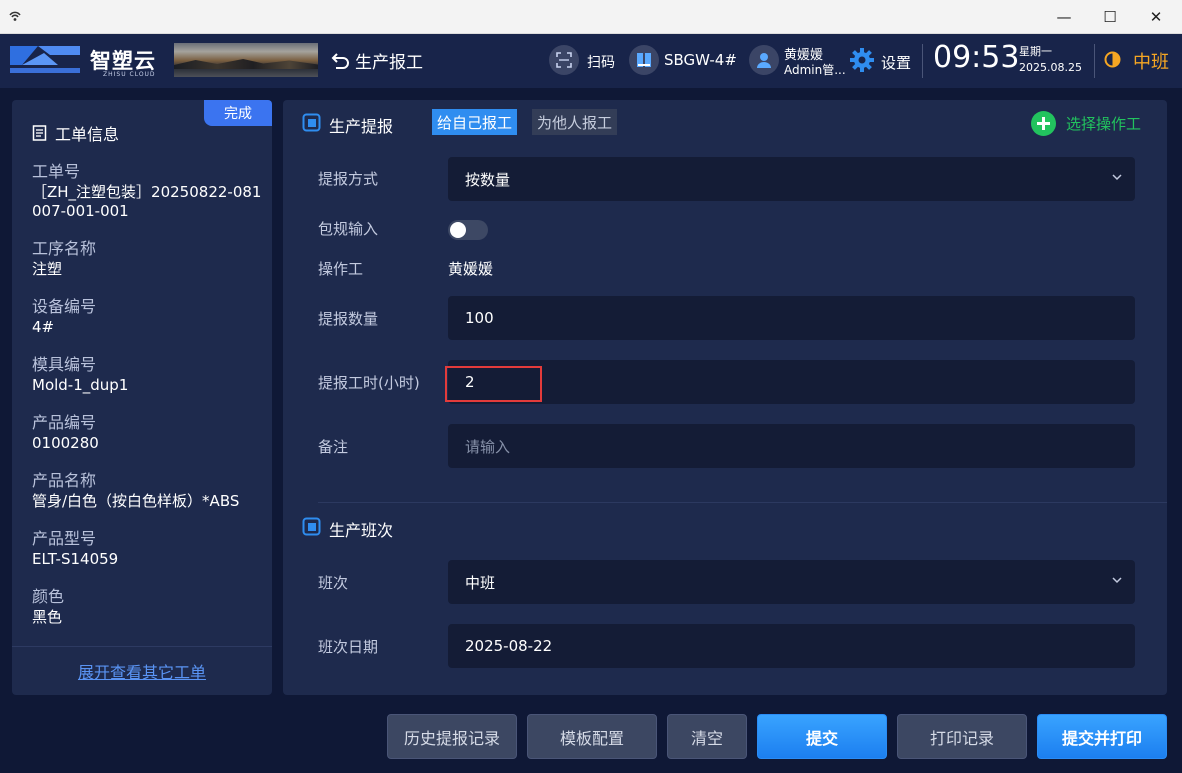 This screenshot has height=773, width=1182. Describe the element at coordinates (147, 258) in the screenshot. I see `info-process-name: 工序名称 注塑` at that location.